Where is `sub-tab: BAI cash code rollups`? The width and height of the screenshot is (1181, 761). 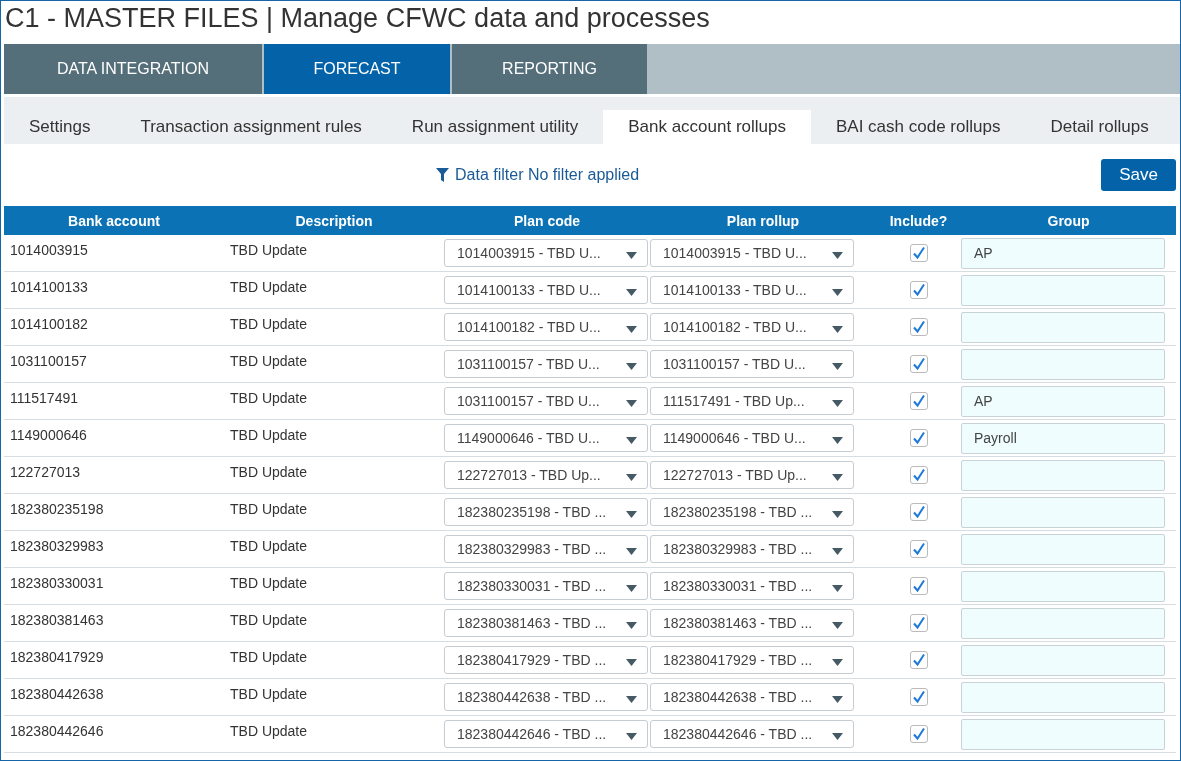 sub-tab: BAI cash code rollups is located at coordinates (918, 127).